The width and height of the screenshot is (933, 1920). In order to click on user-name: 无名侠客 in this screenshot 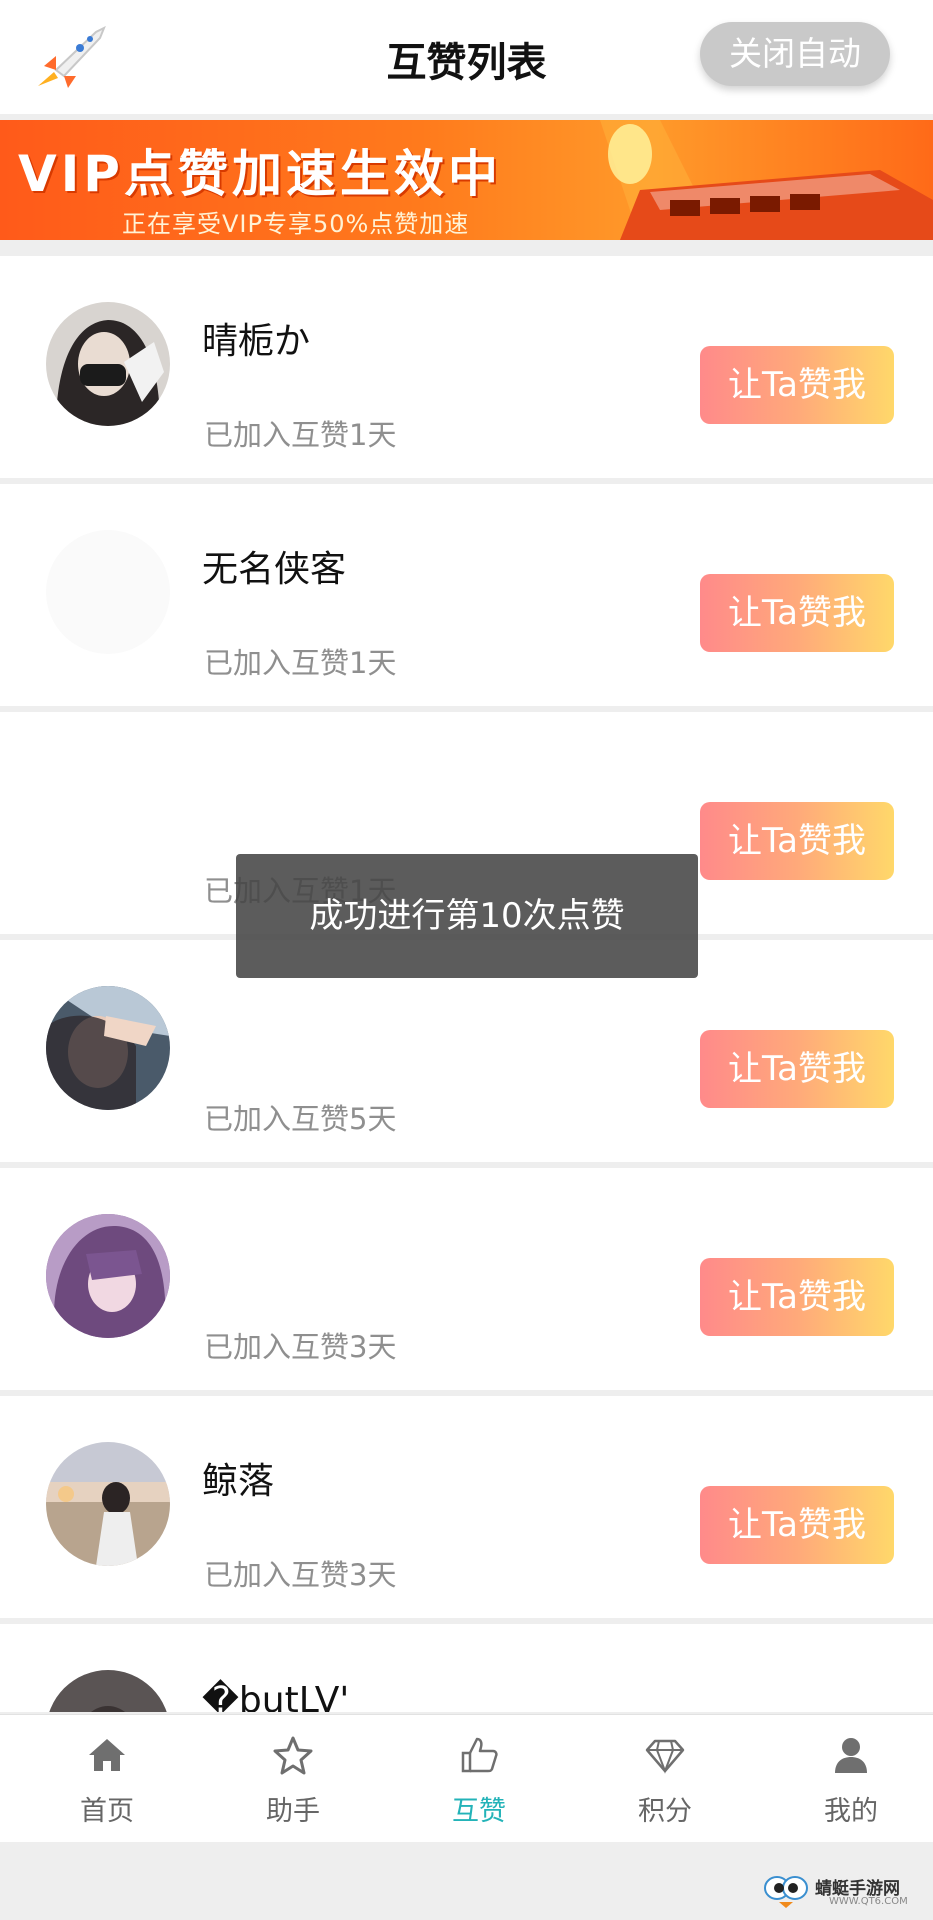, I will do `click(274, 569)`.